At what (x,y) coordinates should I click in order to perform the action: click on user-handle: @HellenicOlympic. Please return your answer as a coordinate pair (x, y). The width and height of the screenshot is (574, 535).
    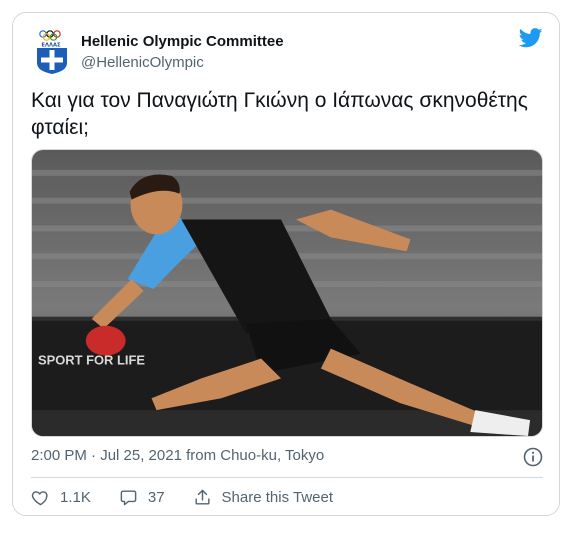
    Looking at the image, I should click on (142, 62).